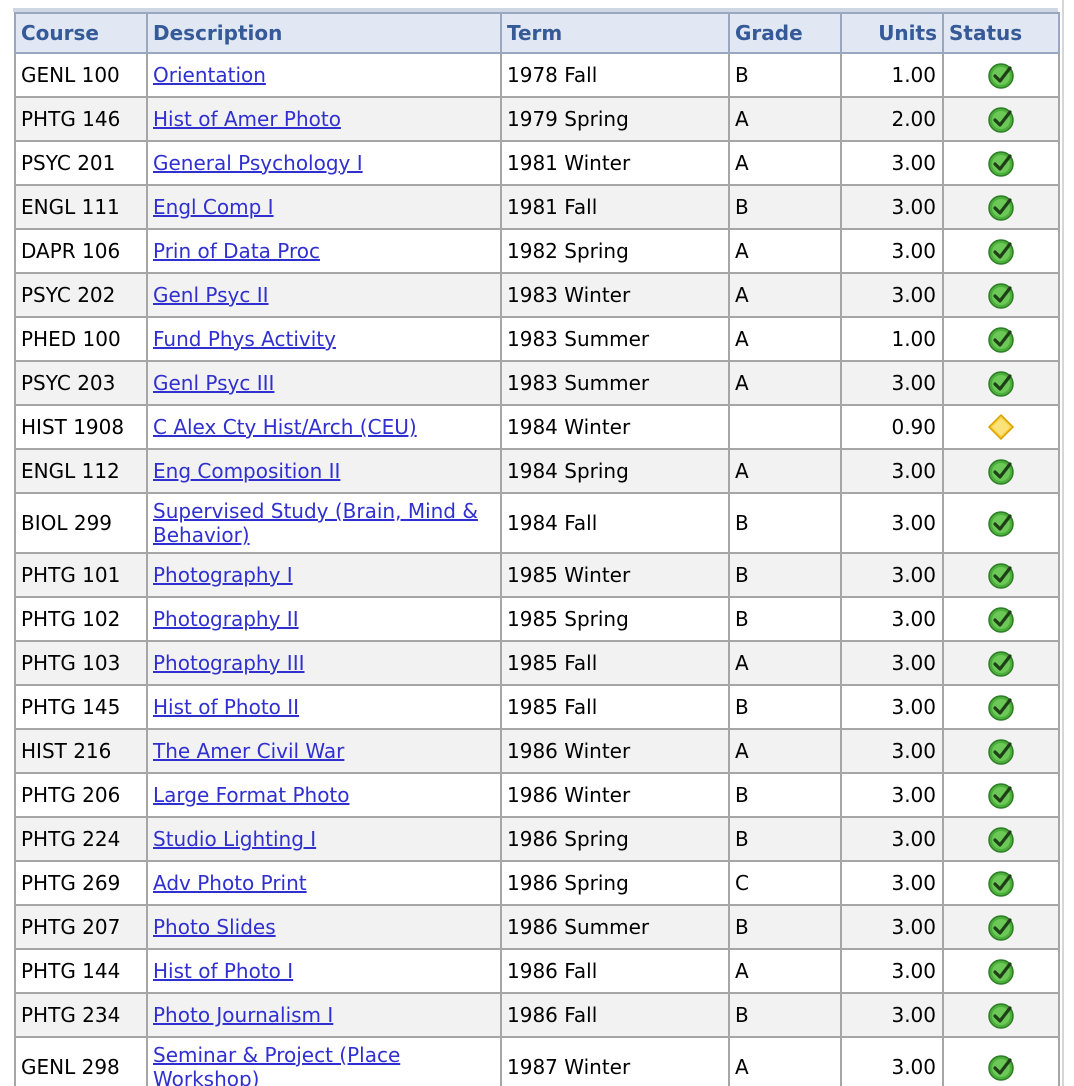 The width and height of the screenshot is (1074, 1086). What do you see at coordinates (537, 927) in the screenshot?
I see `table-row: PHTG 207 Photo Slides 1986 Summer B 3.00` at bounding box center [537, 927].